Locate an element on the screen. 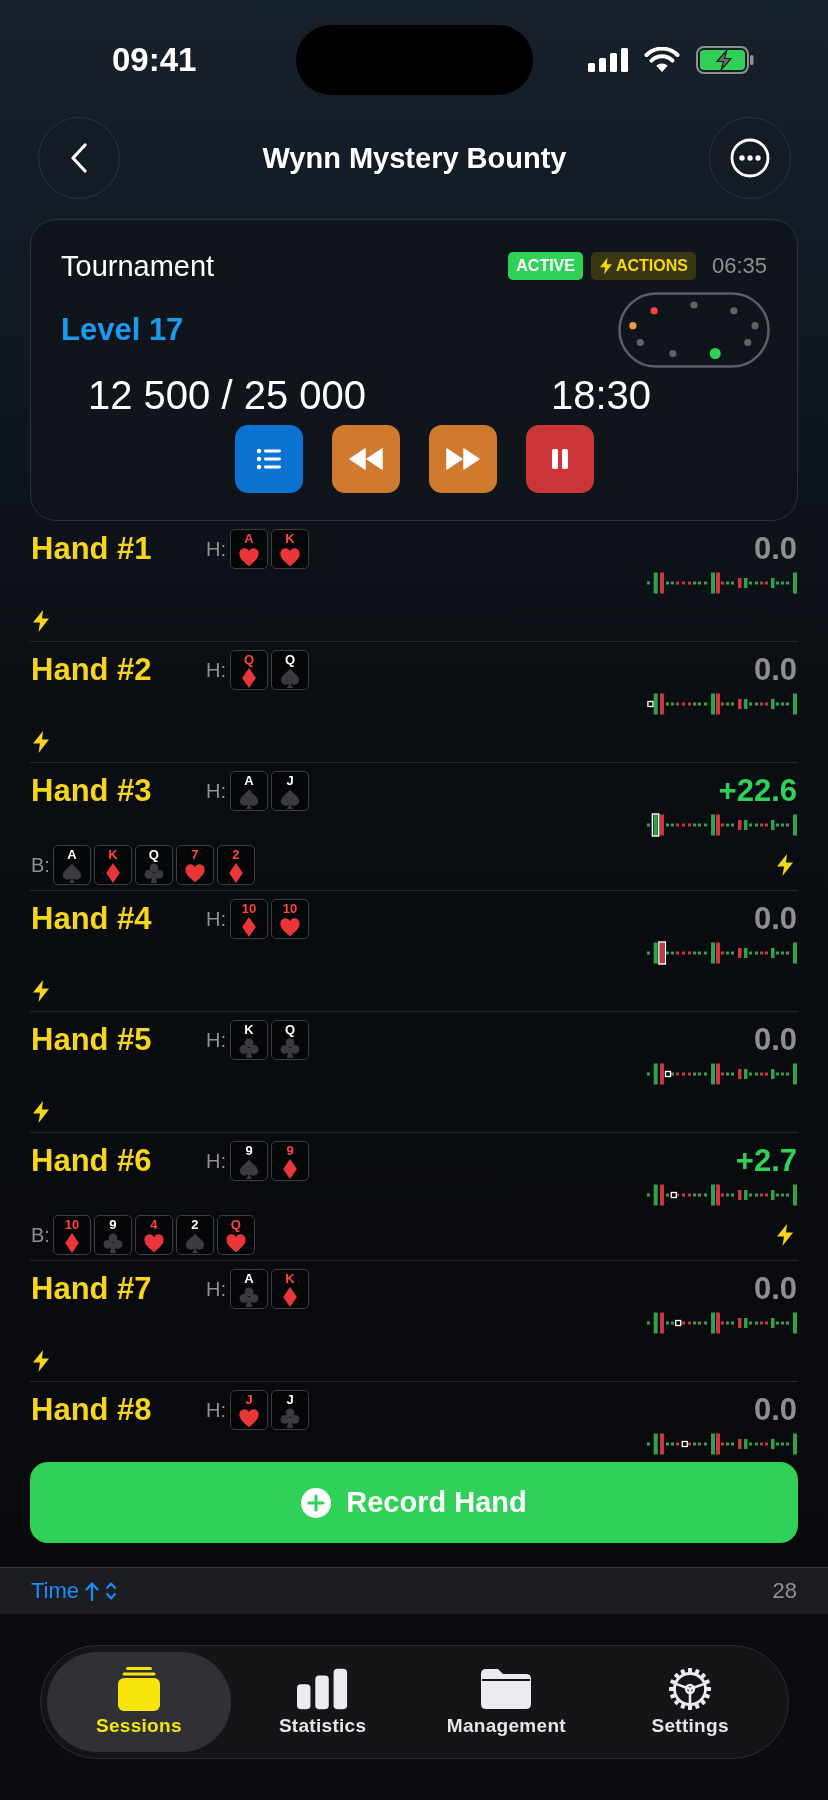  hand-title: Hand #1 is located at coordinates (92, 549).